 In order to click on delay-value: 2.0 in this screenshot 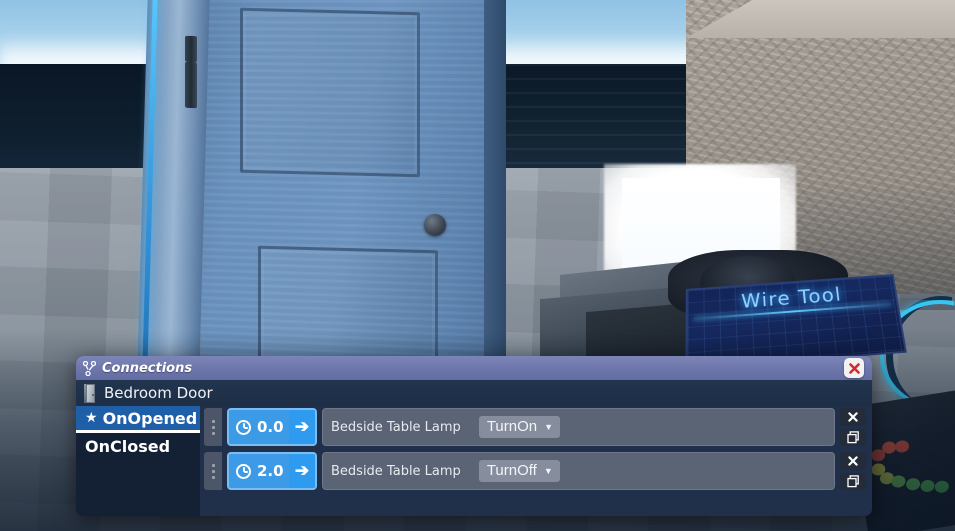, I will do `click(270, 471)`.